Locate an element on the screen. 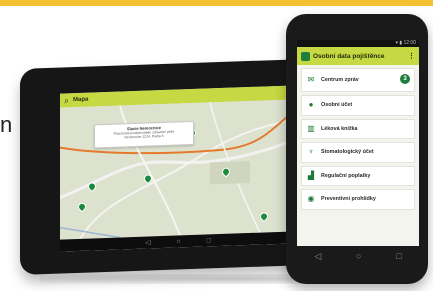 The width and height of the screenshot is (433, 291). menu-item-stomatologicky-ucet: ♆ Stomatologický účet is located at coordinates (358, 152).